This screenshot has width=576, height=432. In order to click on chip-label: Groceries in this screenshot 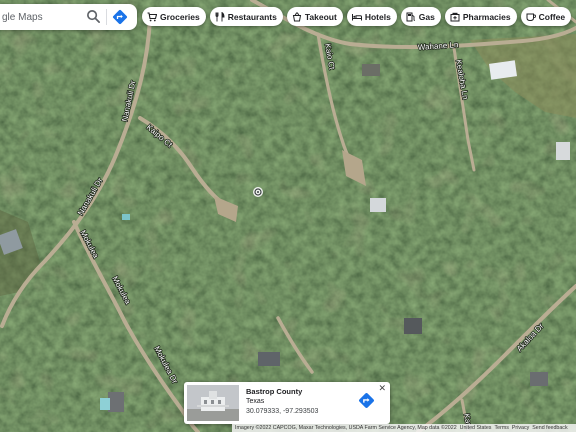, I will do `click(180, 16)`.